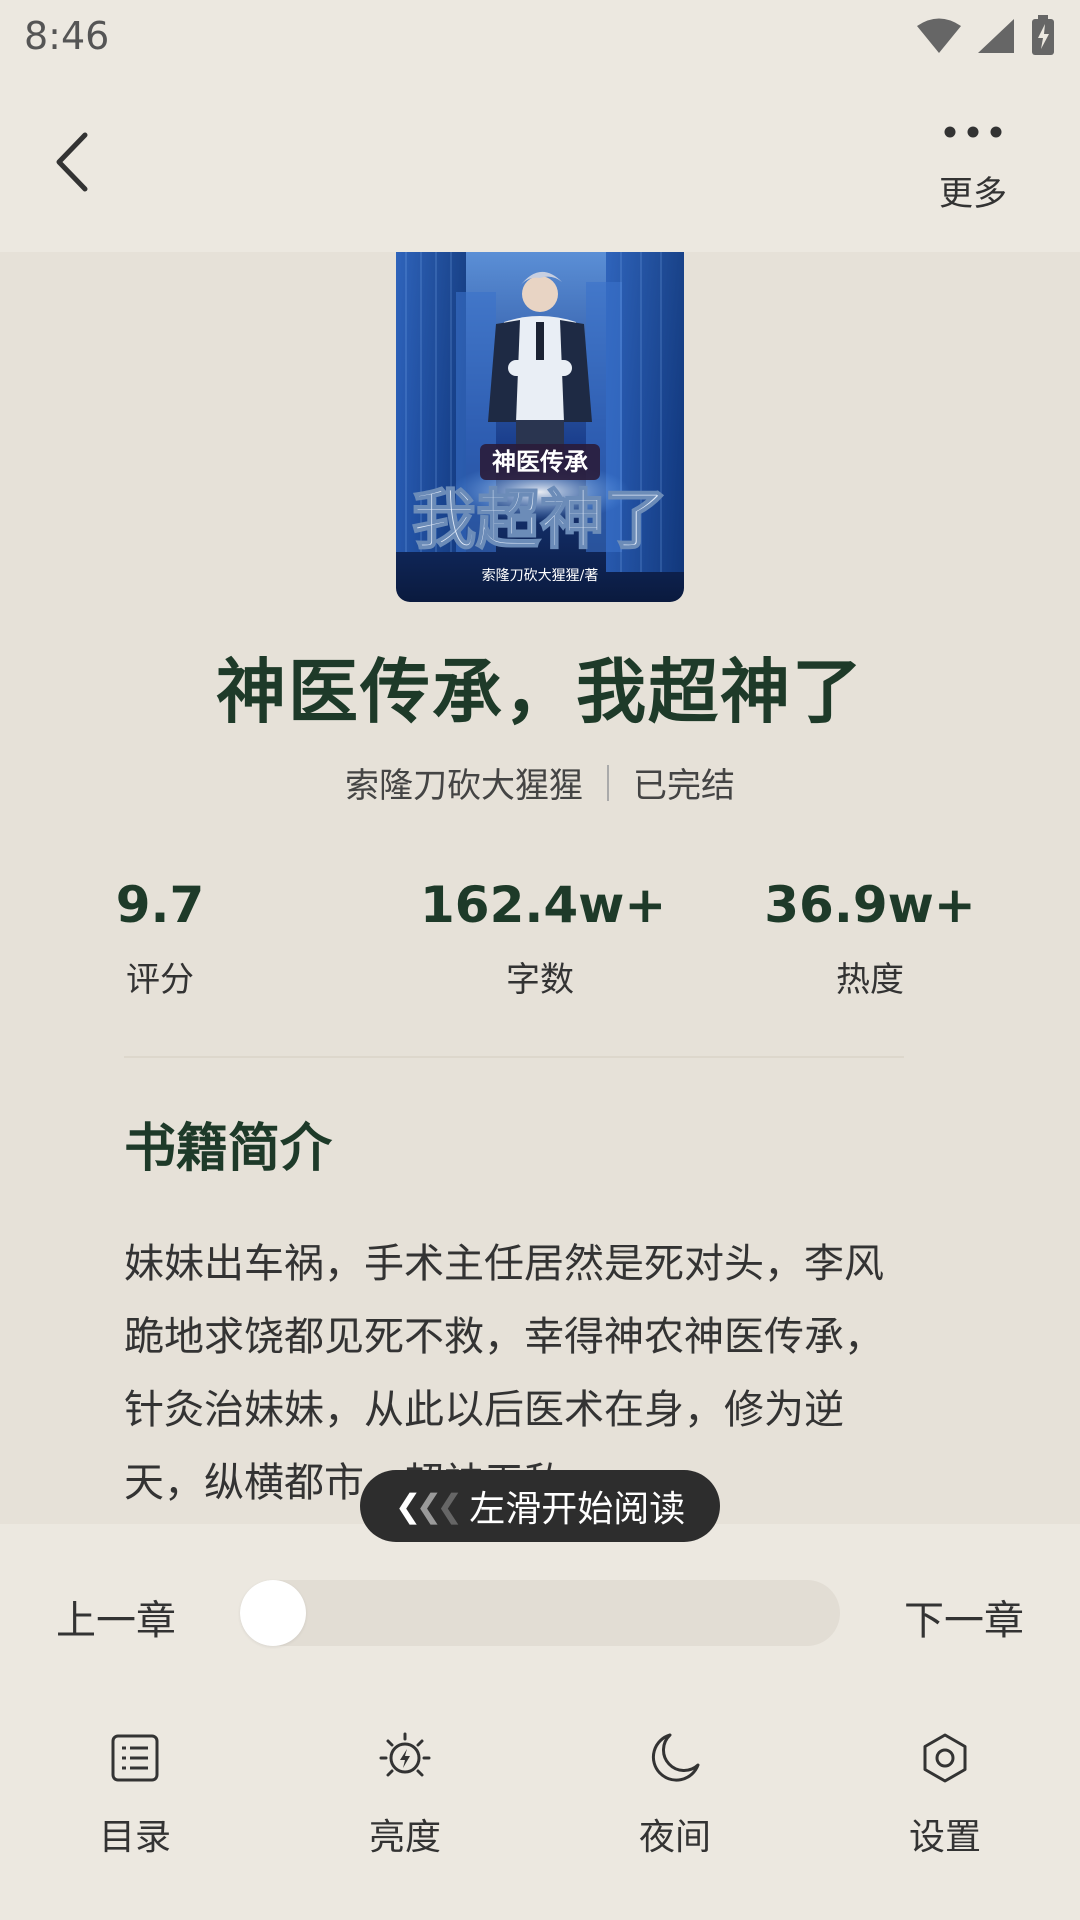 The height and width of the screenshot is (1920, 1080). What do you see at coordinates (944, 1837) in the screenshot?
I see `nav-label: 设置` at bounding box center [944, 1837].